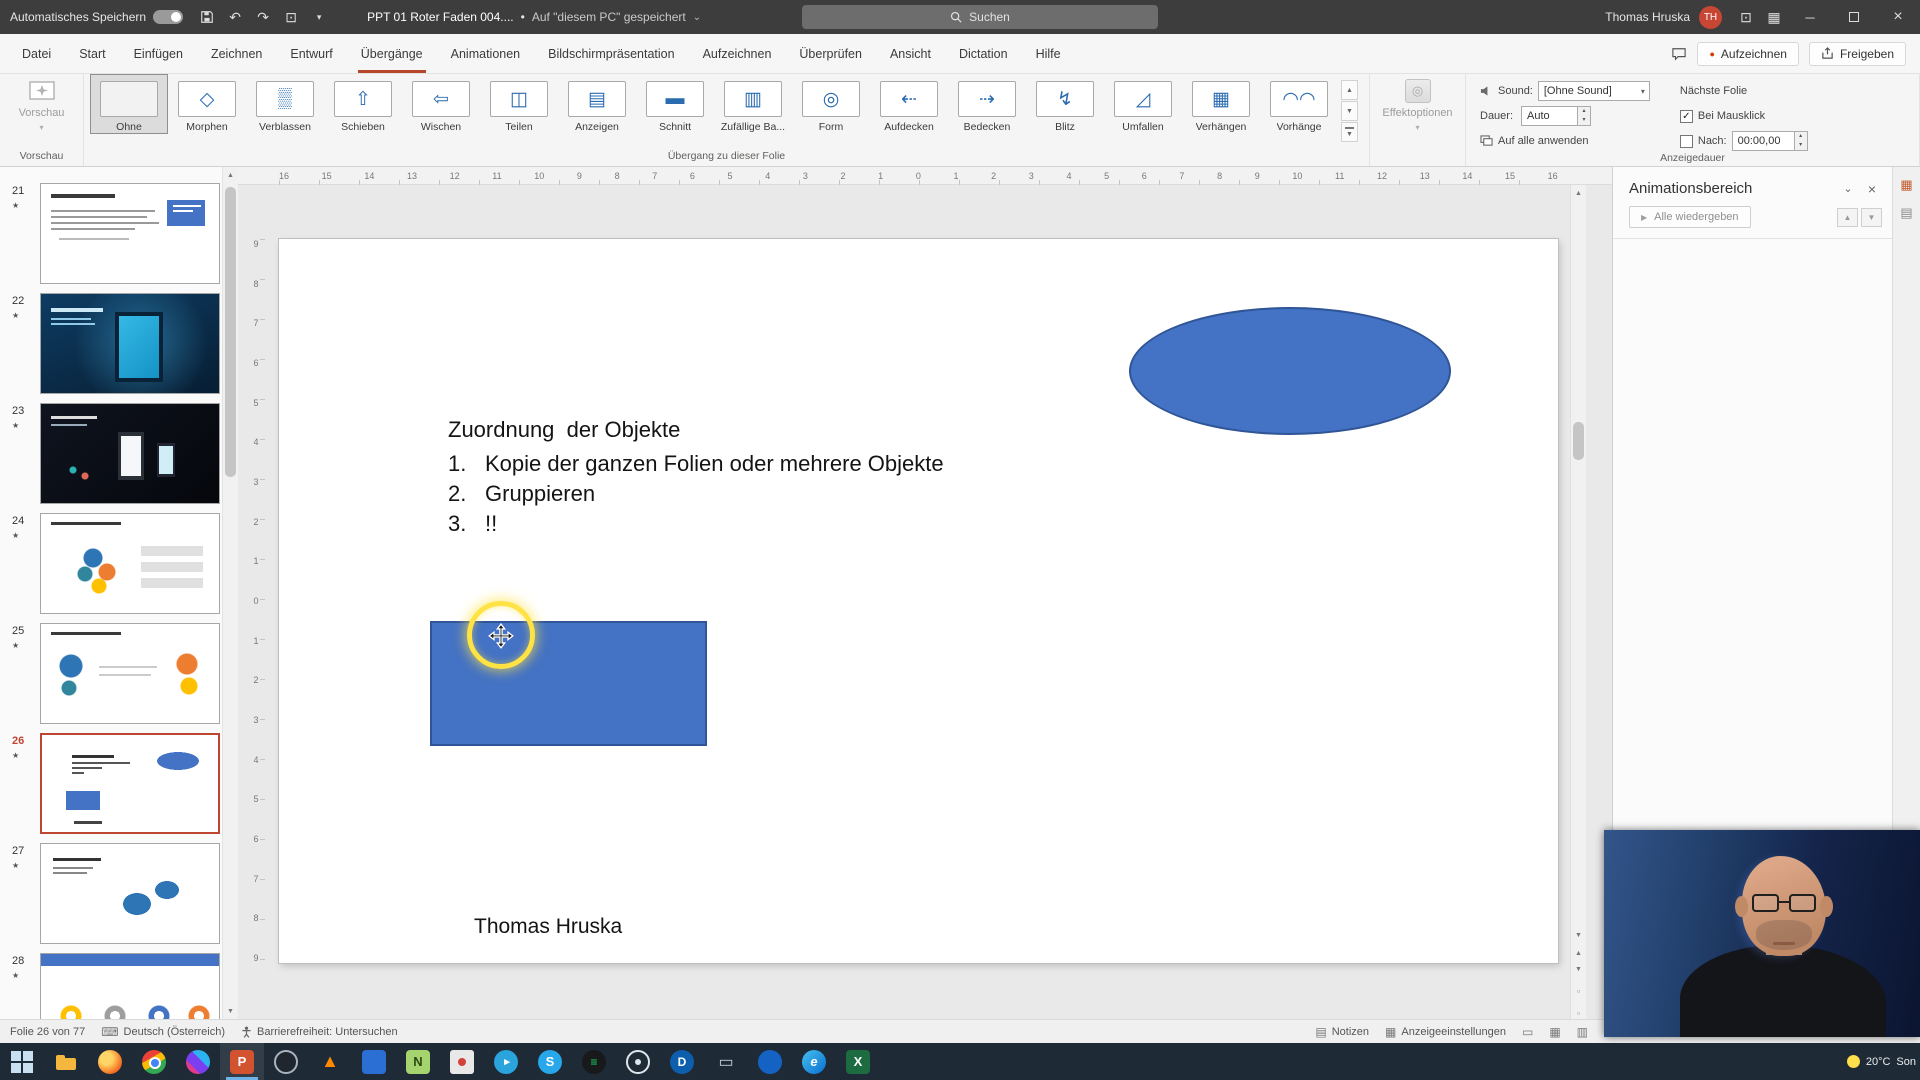 This screenshot has height=1080, width=1920. What do you see at coordinates (737, 53) in the screenshot?
I see `ribbon-tab: Aufzeichnen` at bounding box center [737, 53].